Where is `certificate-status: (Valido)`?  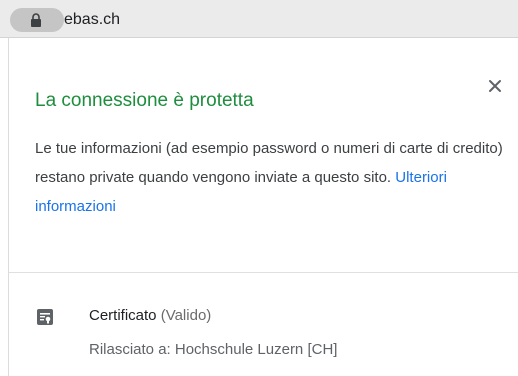 certificate-status: (Valido) is located at coordinates (186, 315).